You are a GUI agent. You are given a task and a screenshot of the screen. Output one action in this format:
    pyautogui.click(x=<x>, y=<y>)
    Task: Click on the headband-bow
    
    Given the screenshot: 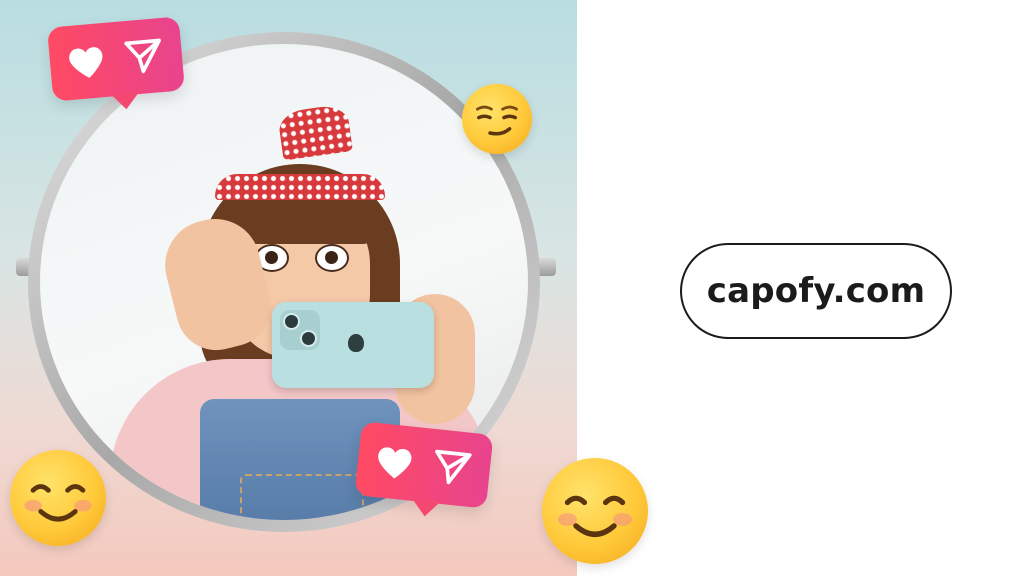 What is the action you would take?
    pyautogui.click(x=315, y=132)
    